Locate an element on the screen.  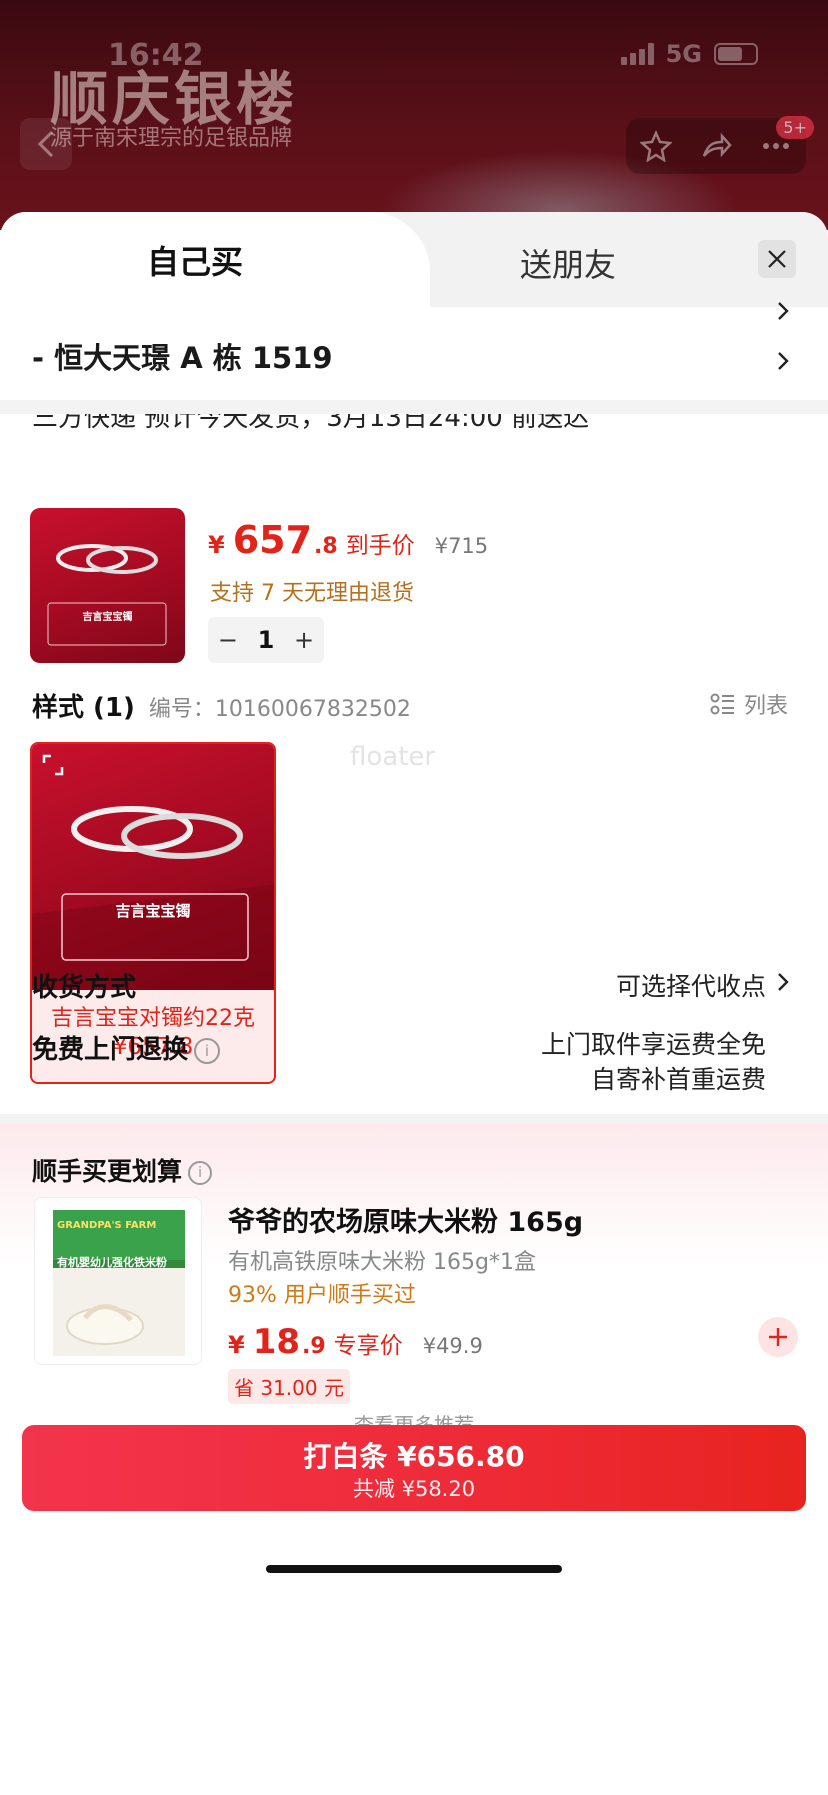
quantity-stepper: − 1 + is located at coordinates (266, 640).